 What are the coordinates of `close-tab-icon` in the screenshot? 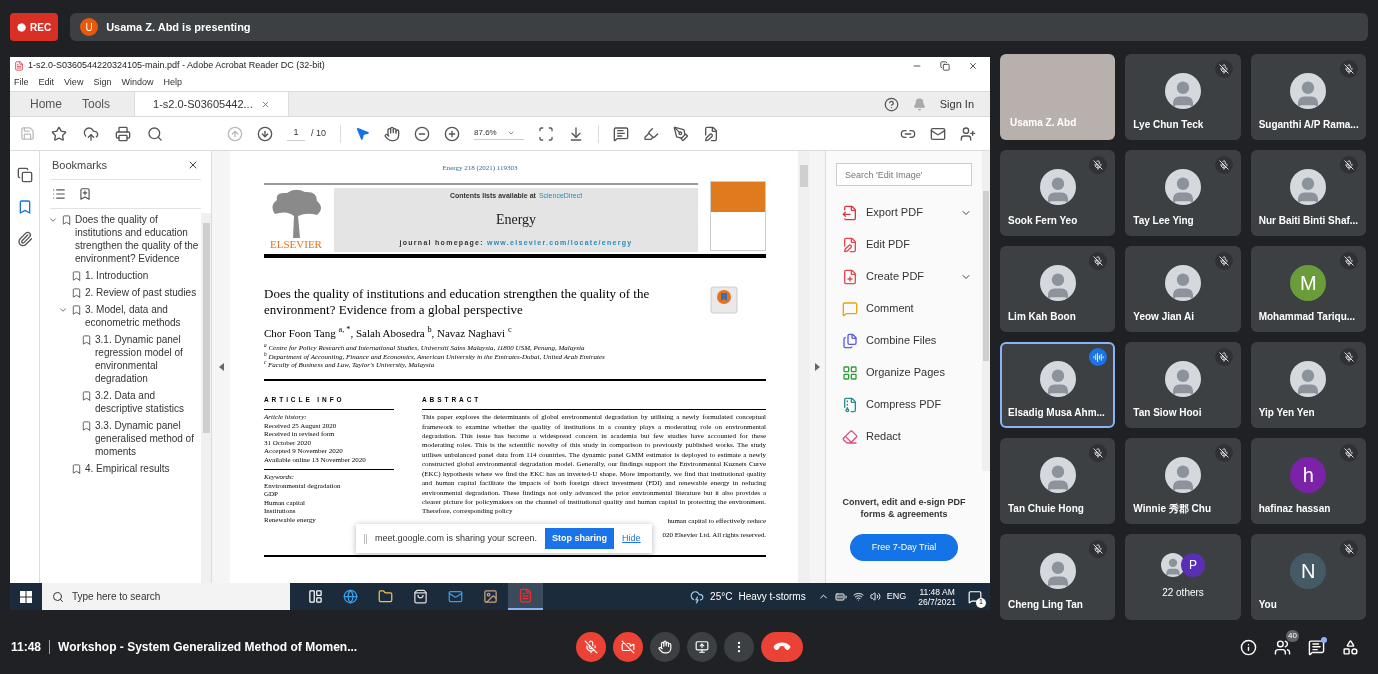 It's located at (265, 104).